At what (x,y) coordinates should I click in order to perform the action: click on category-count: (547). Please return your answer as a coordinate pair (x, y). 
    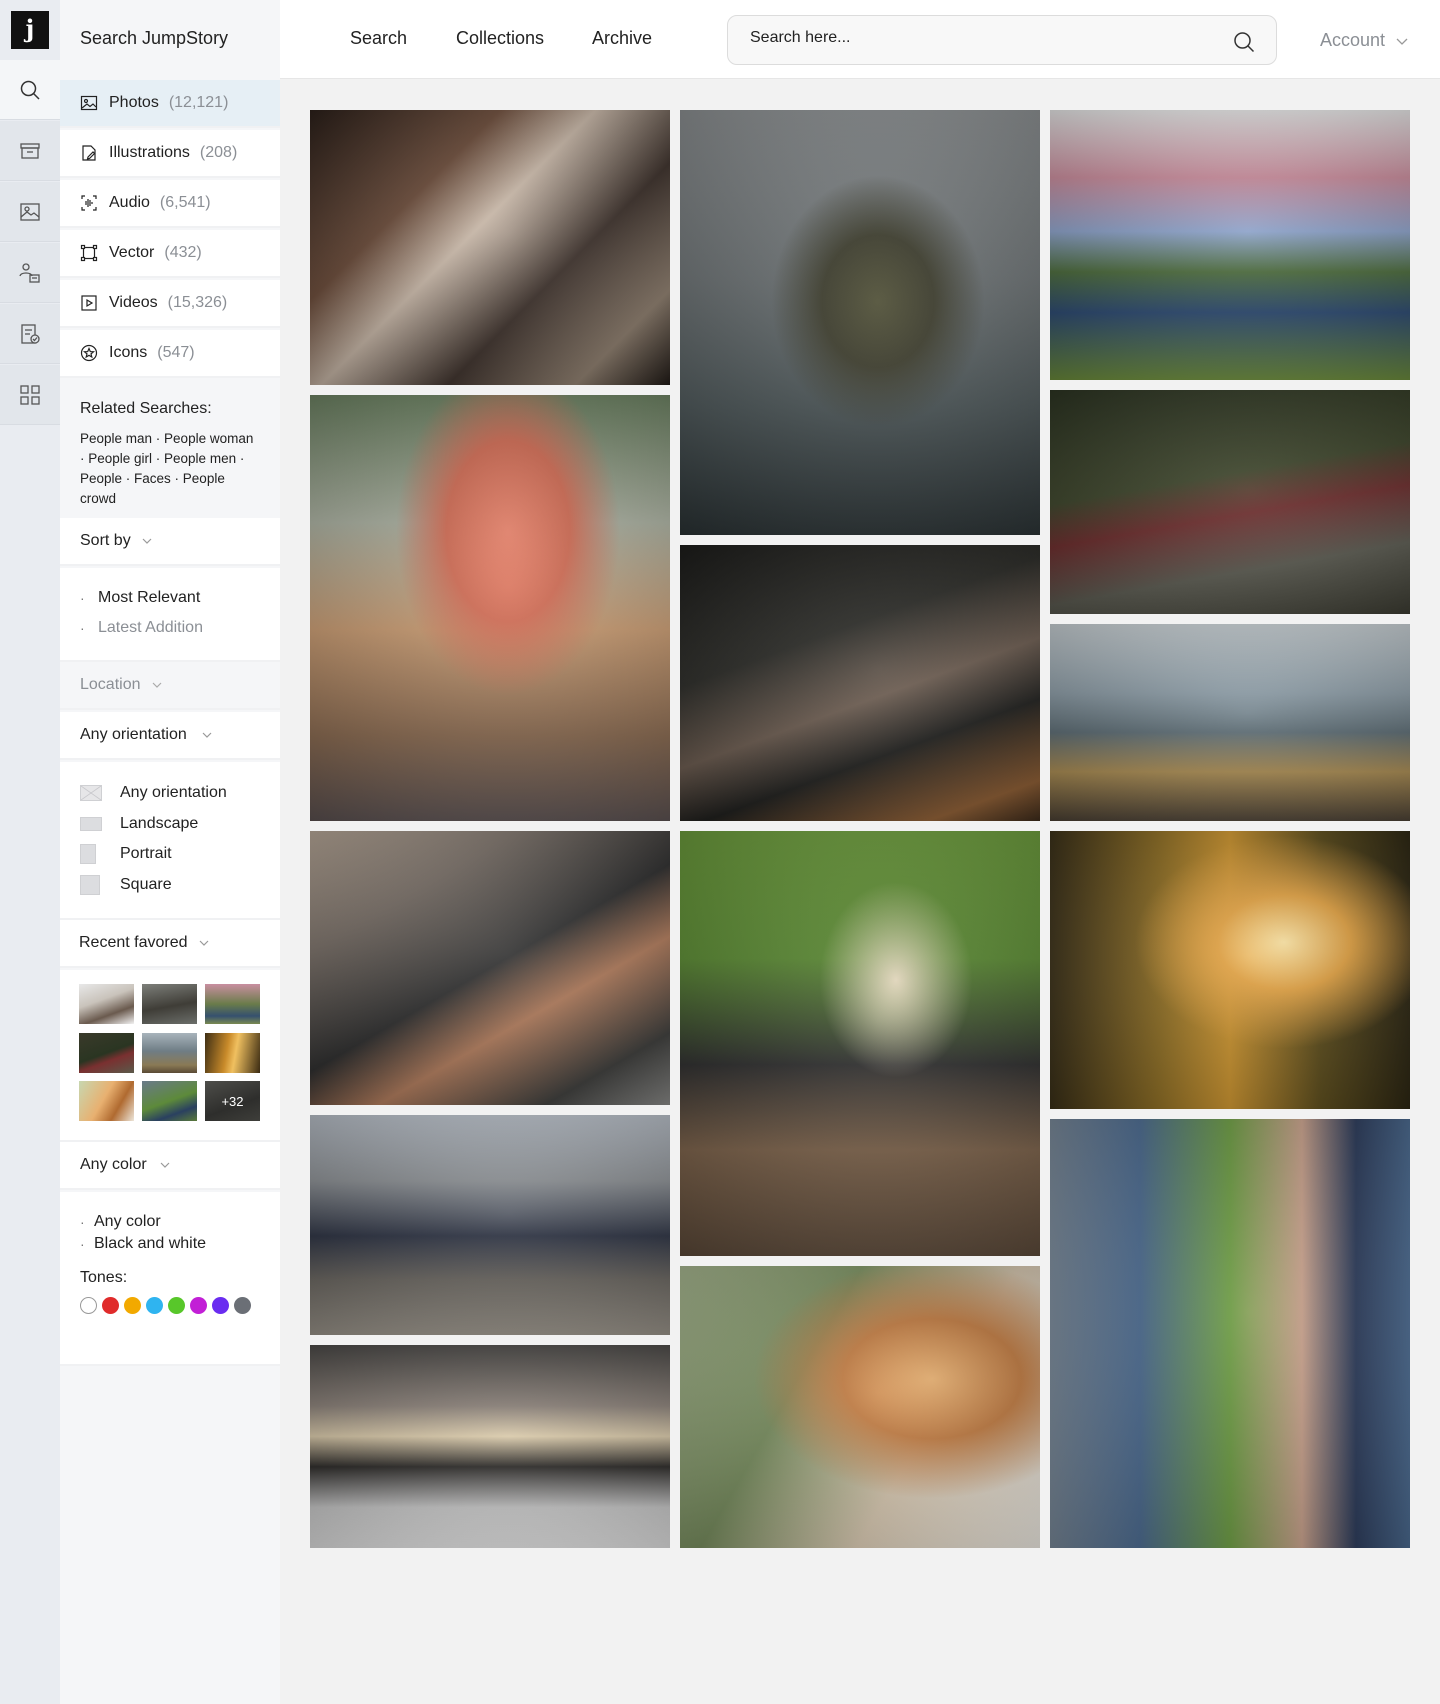
    Looking at the image, I should click on (176, 352).